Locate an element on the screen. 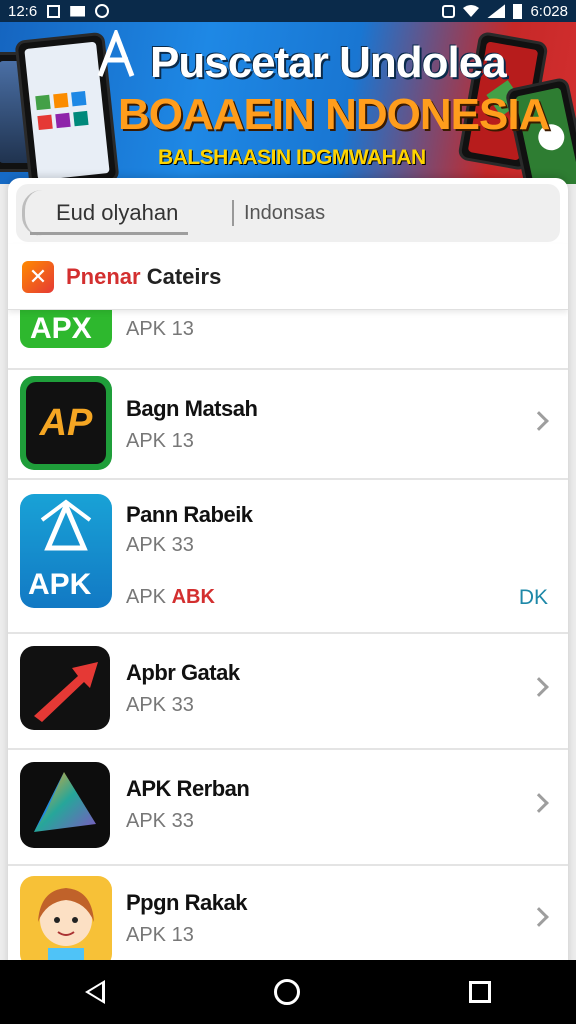  mail-icon is located at coordinates (78, 11).